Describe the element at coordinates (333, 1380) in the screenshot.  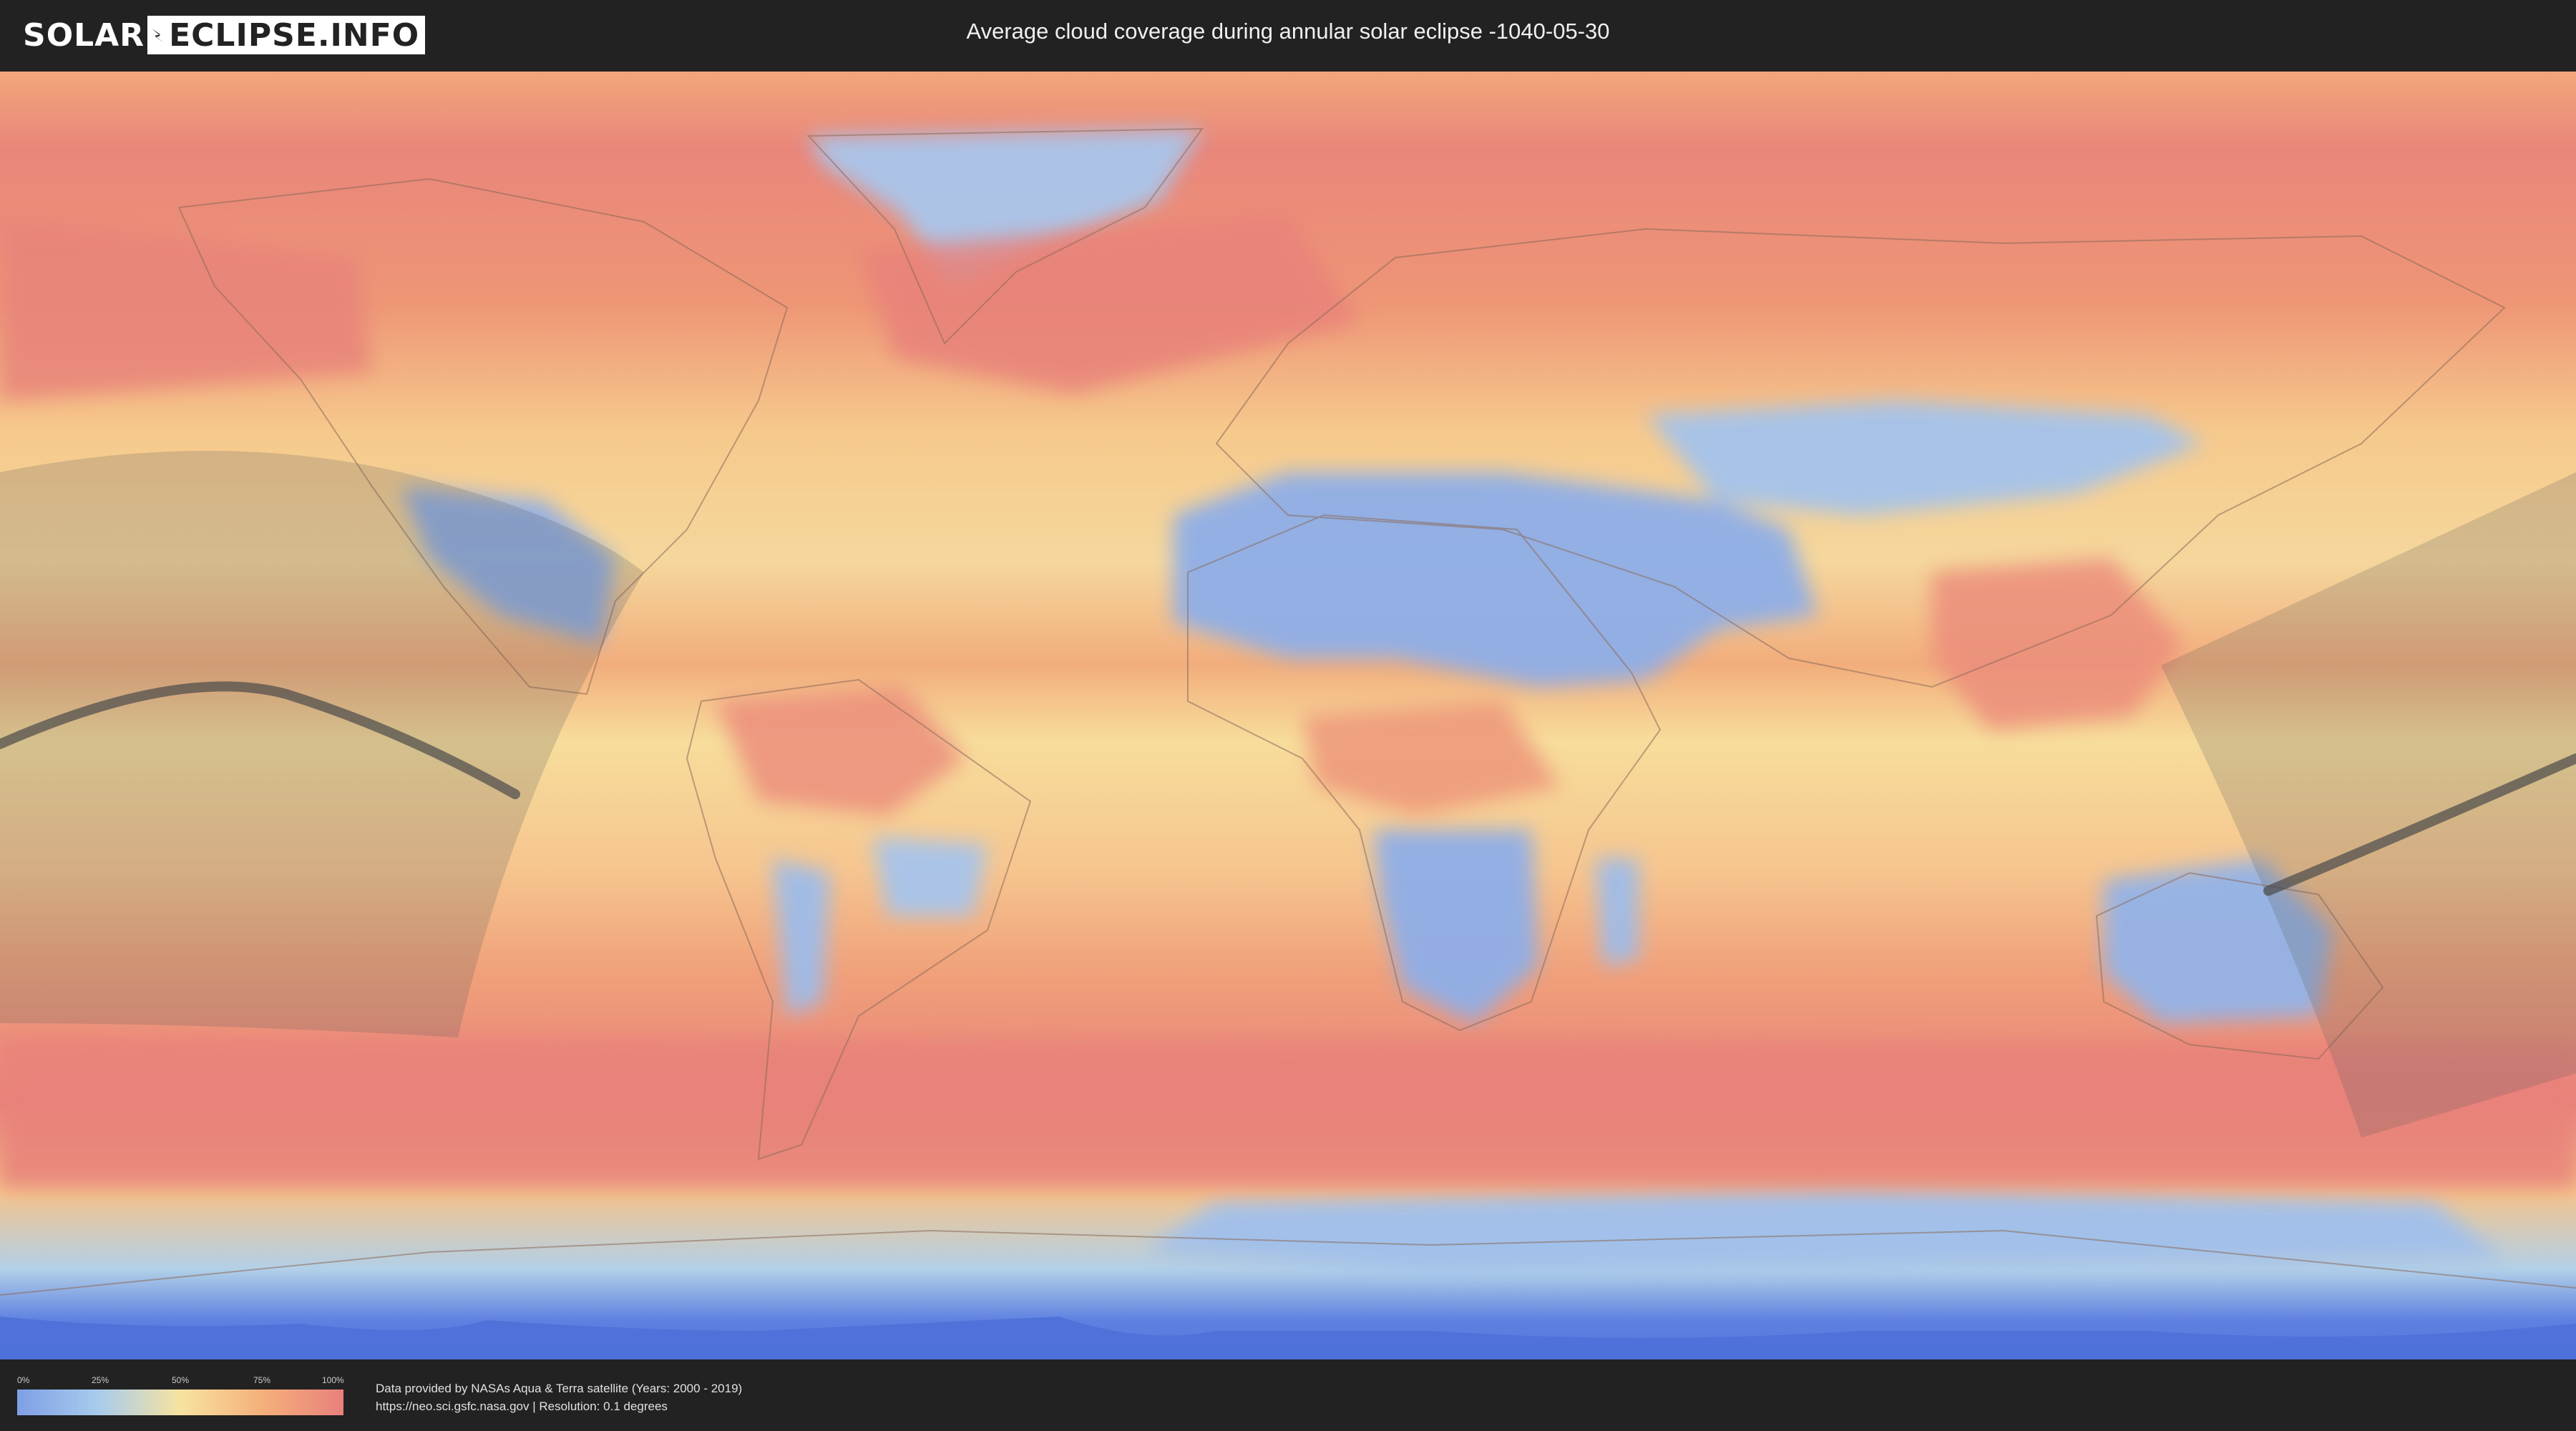
I see `legend-tick-100: 100%` at that location.